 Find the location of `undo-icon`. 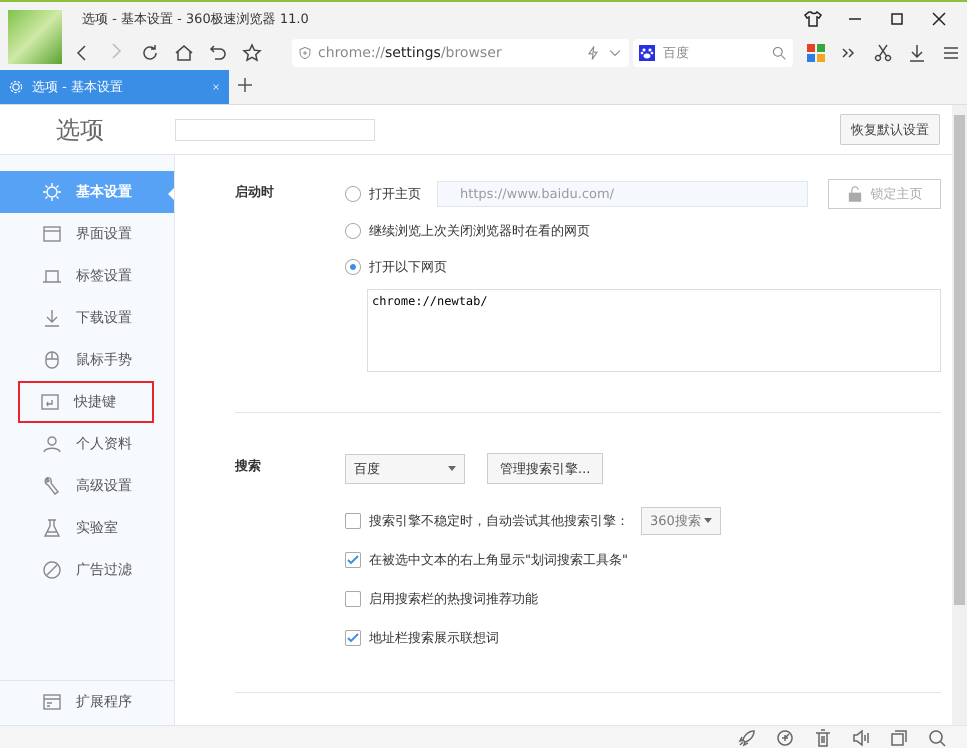

undo-icon is located at coordinates (218, 53).